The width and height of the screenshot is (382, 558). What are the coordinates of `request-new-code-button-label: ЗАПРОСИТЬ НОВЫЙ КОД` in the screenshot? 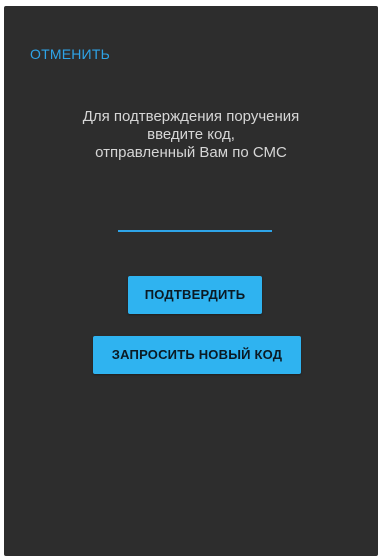 It's located at (197, 354).